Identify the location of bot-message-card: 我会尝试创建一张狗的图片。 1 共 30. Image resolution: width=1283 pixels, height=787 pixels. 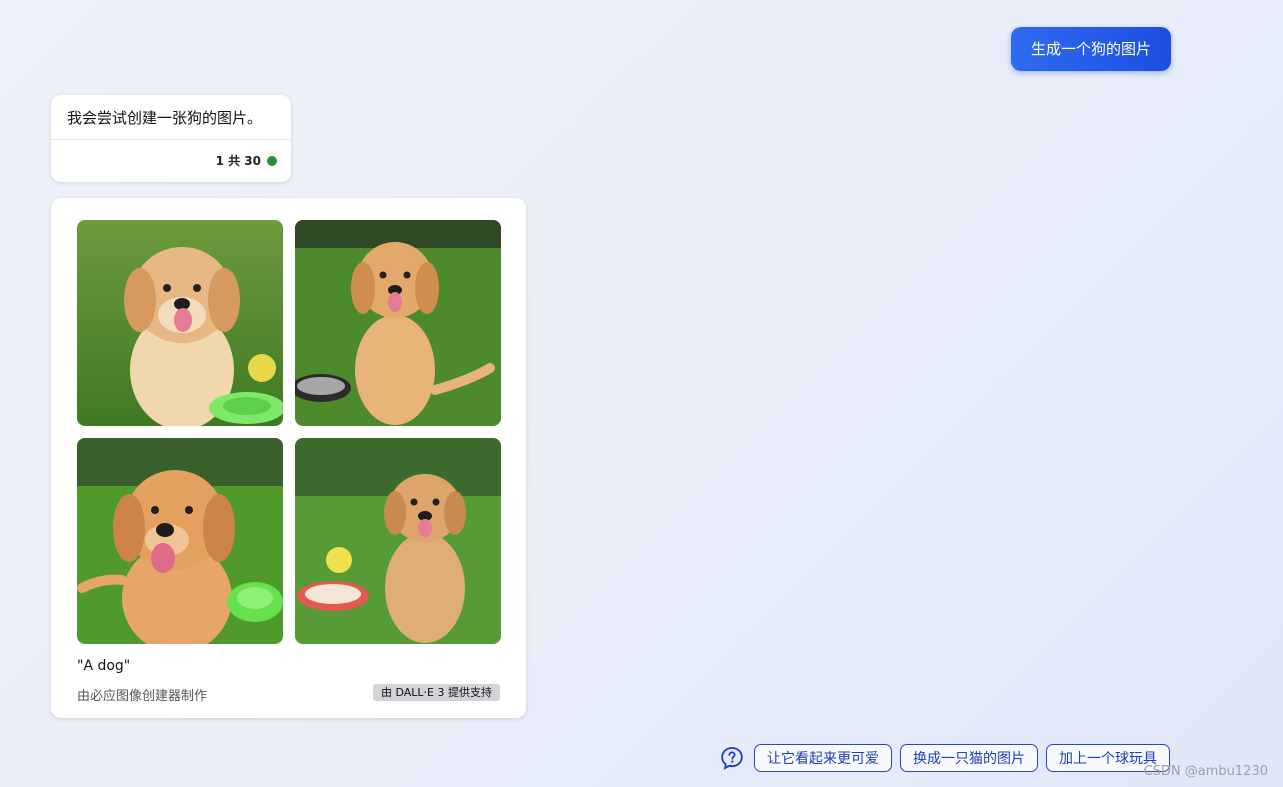
(171, 138).